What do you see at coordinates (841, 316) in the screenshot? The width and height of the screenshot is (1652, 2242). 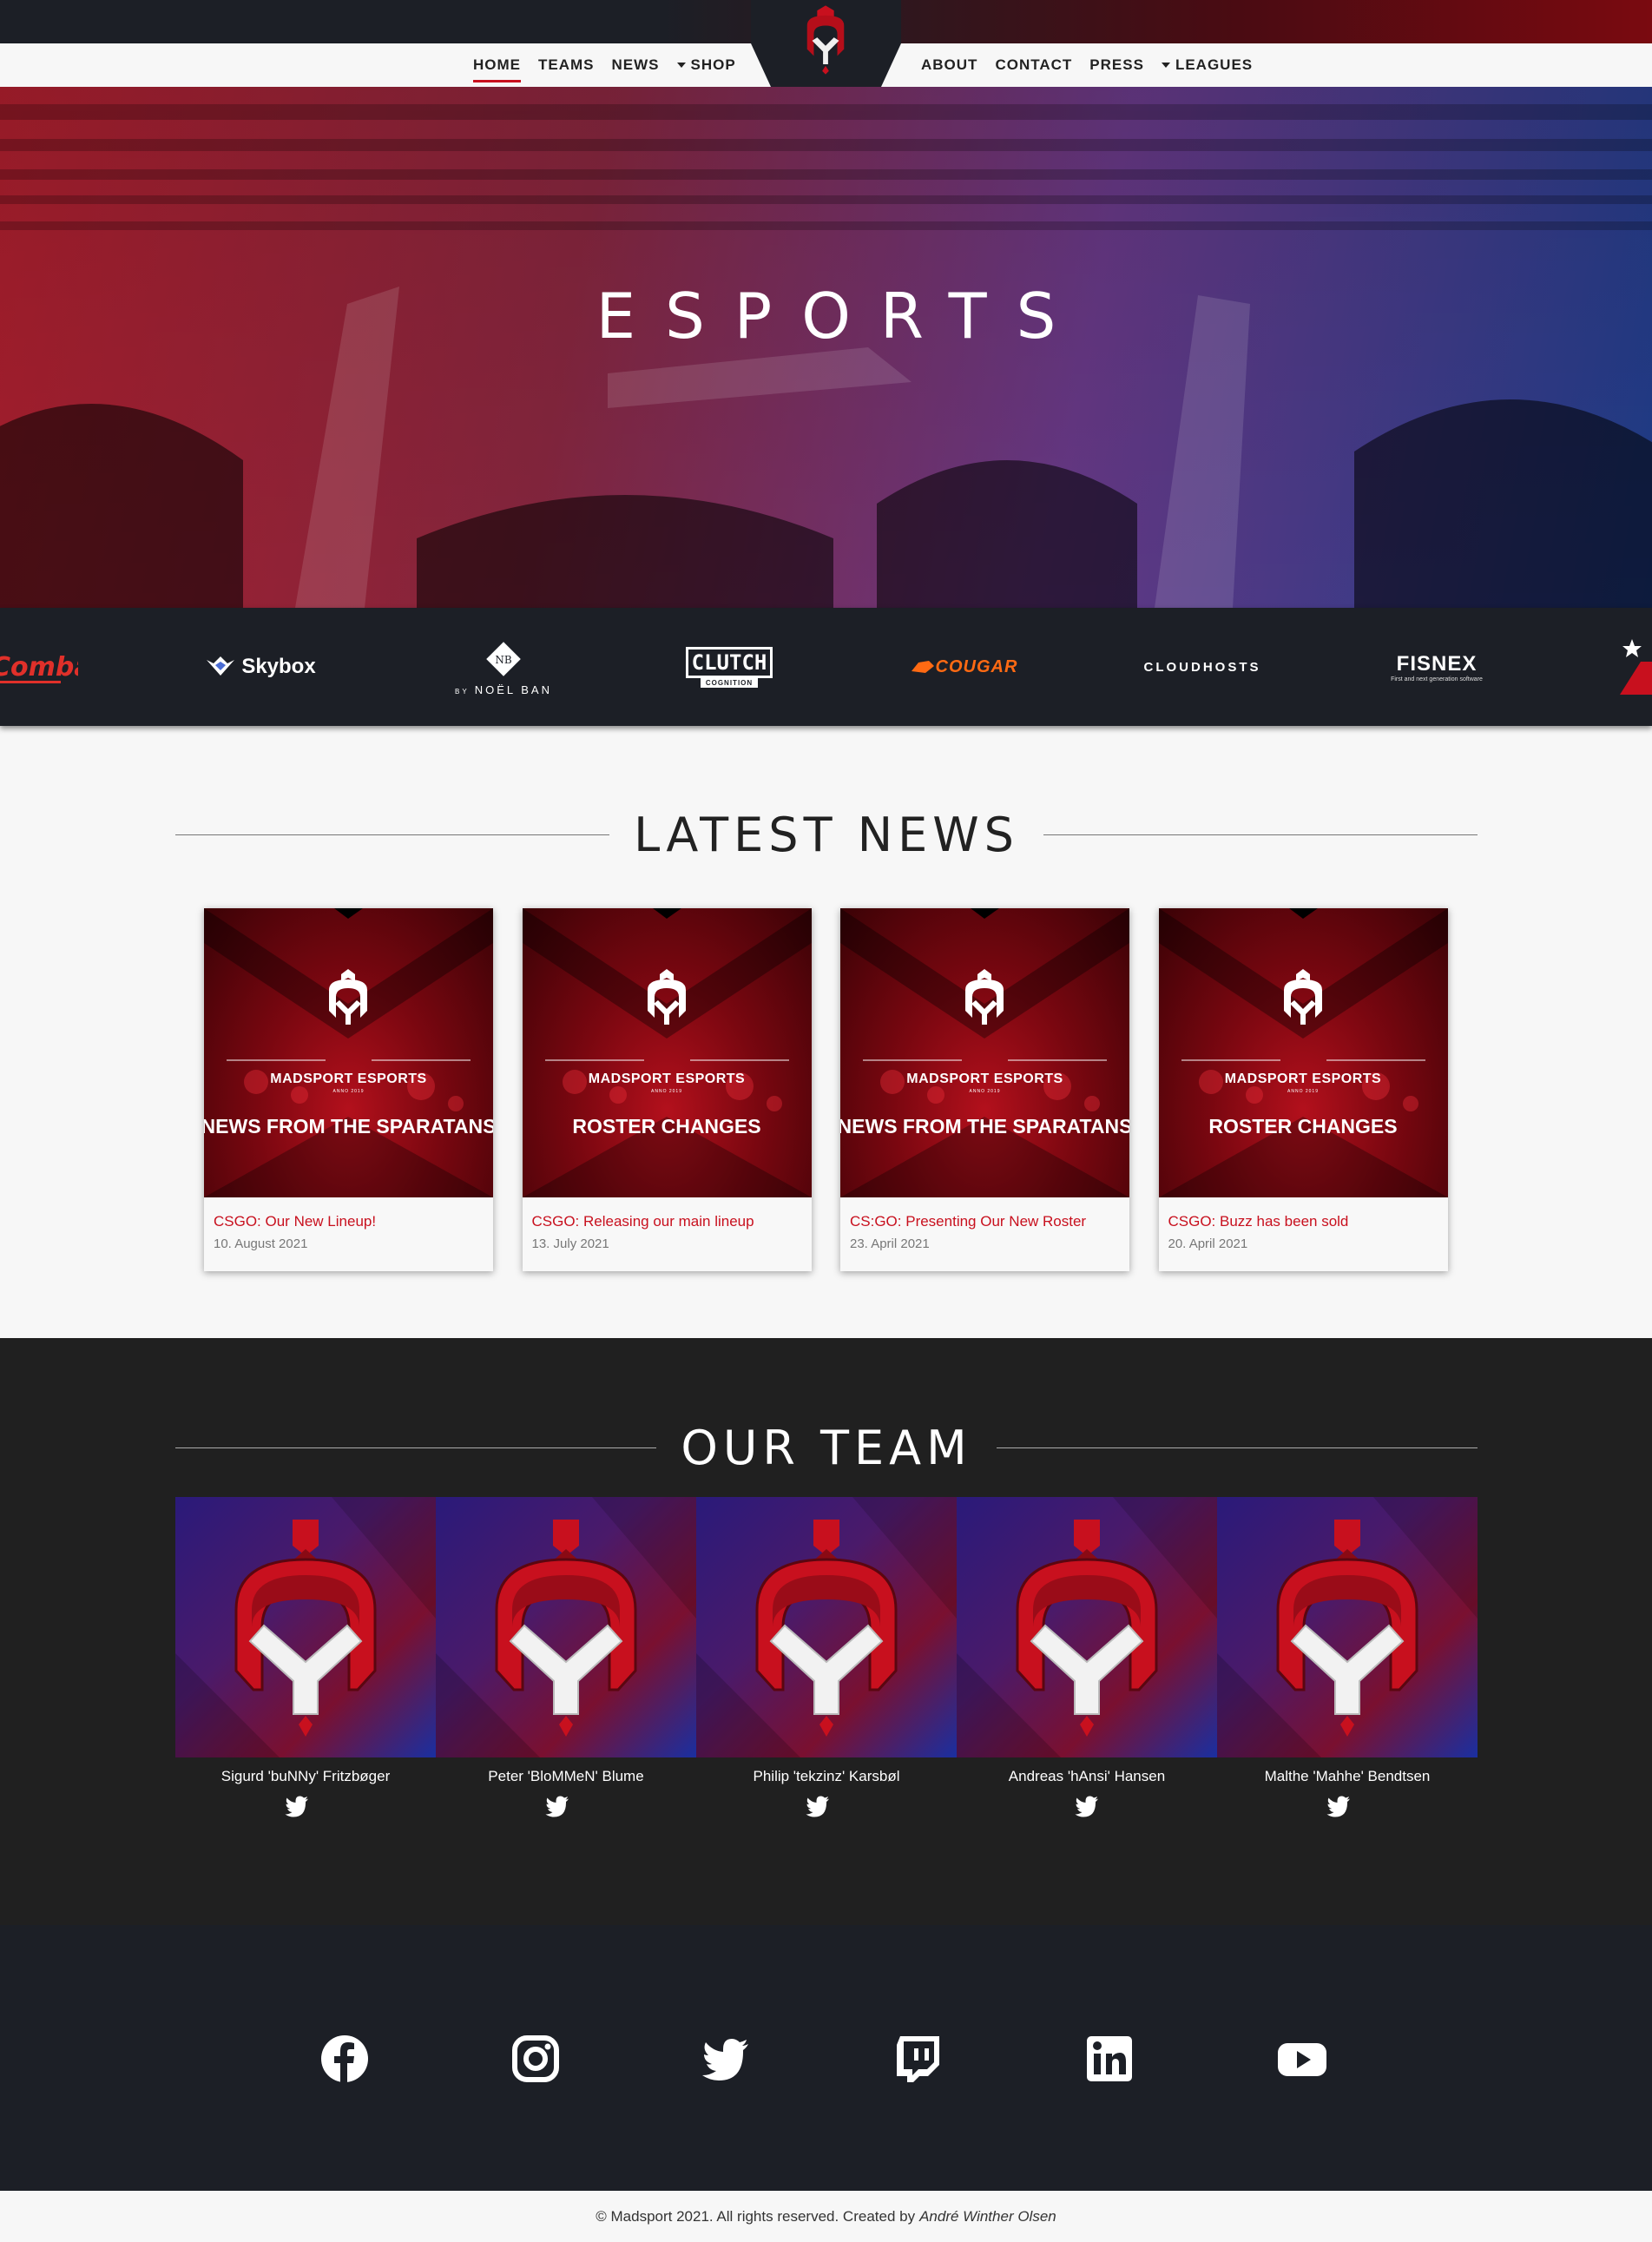 I see `hero-title: ESPORTS` at bounding box center [841, 316].